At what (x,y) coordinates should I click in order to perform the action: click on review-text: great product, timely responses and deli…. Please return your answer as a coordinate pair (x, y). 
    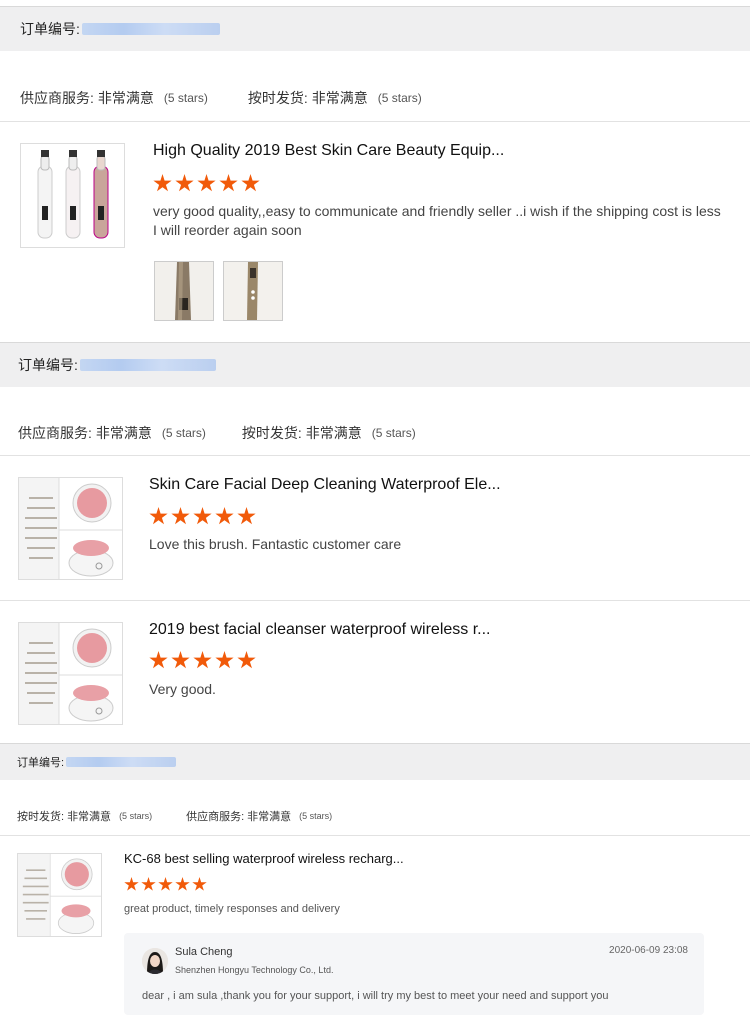
    Looking at the image, I should click on (232, 909).